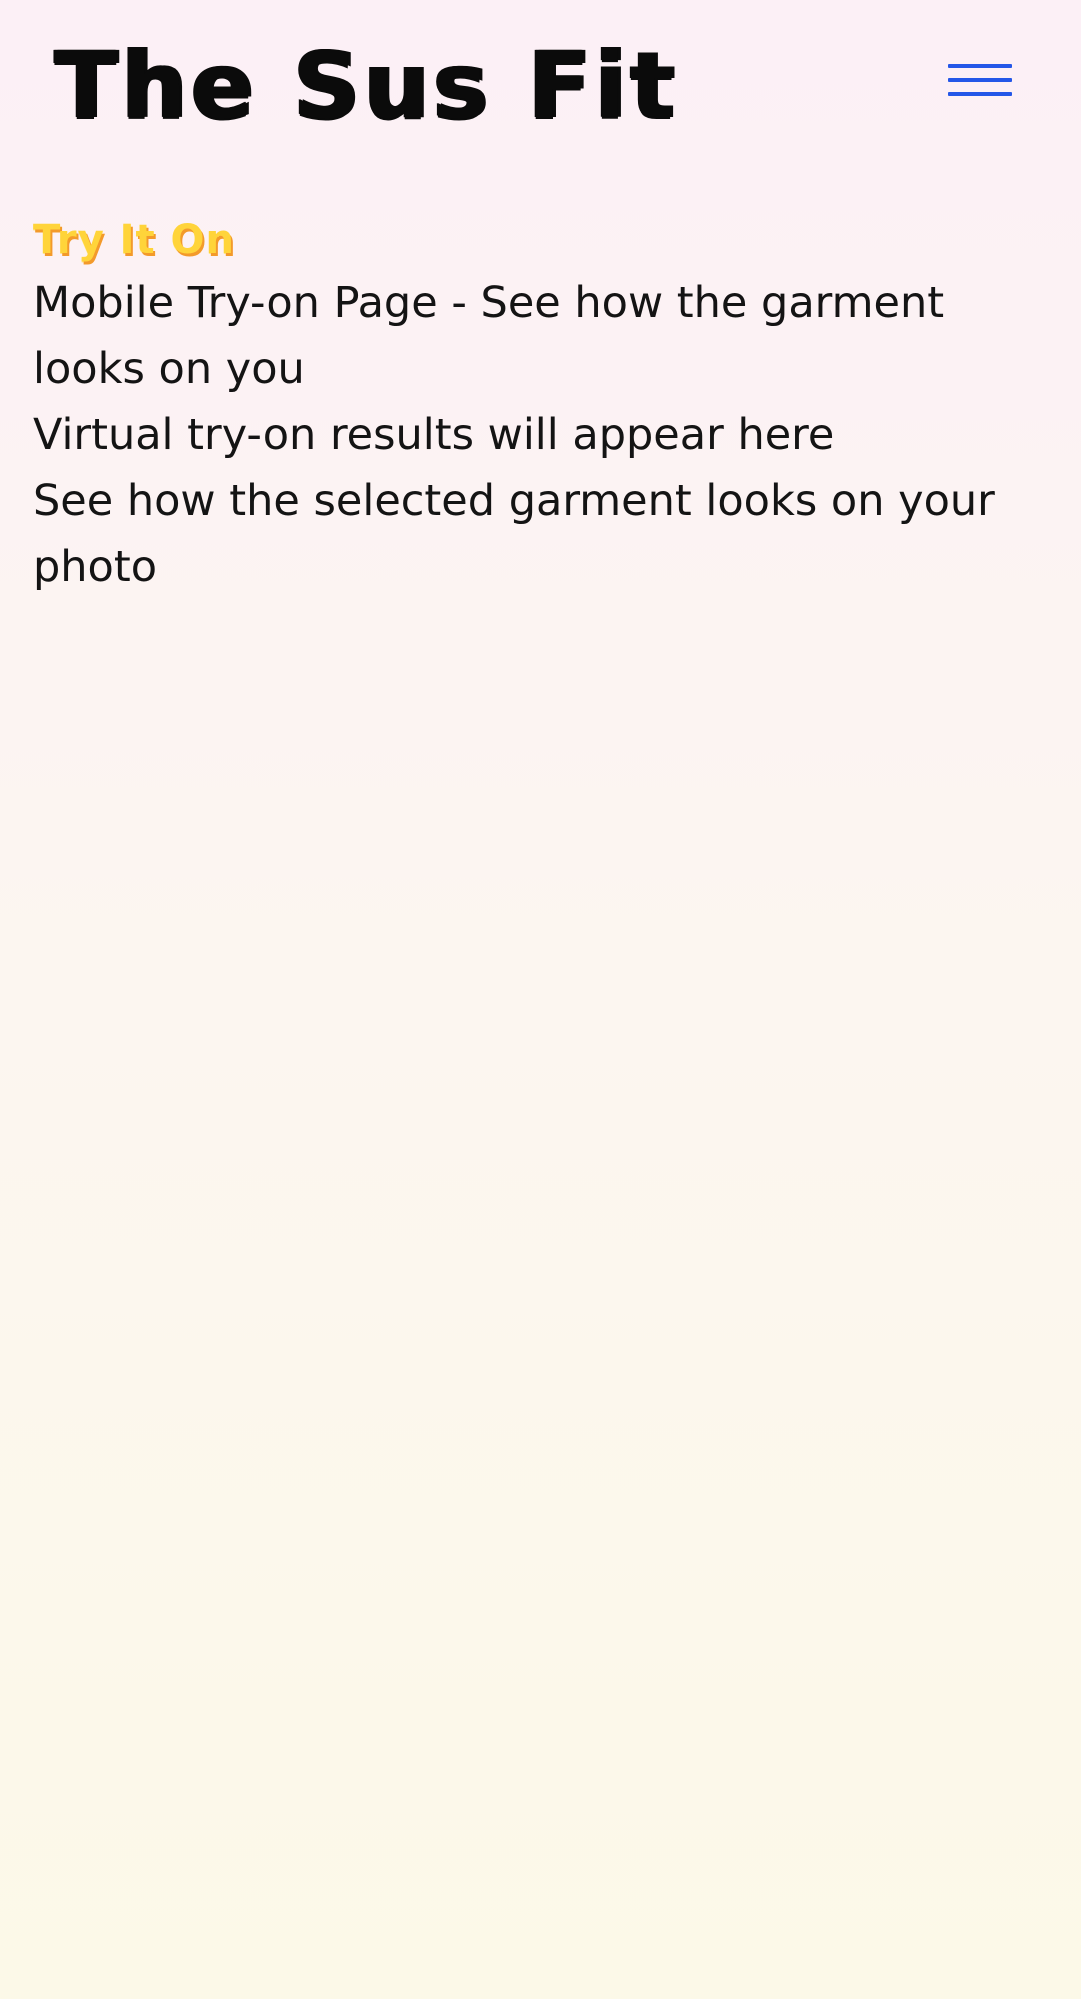 This screenshot has width=1081, height=1999. I want to click on page-title: Try It On, so click(134, 240).